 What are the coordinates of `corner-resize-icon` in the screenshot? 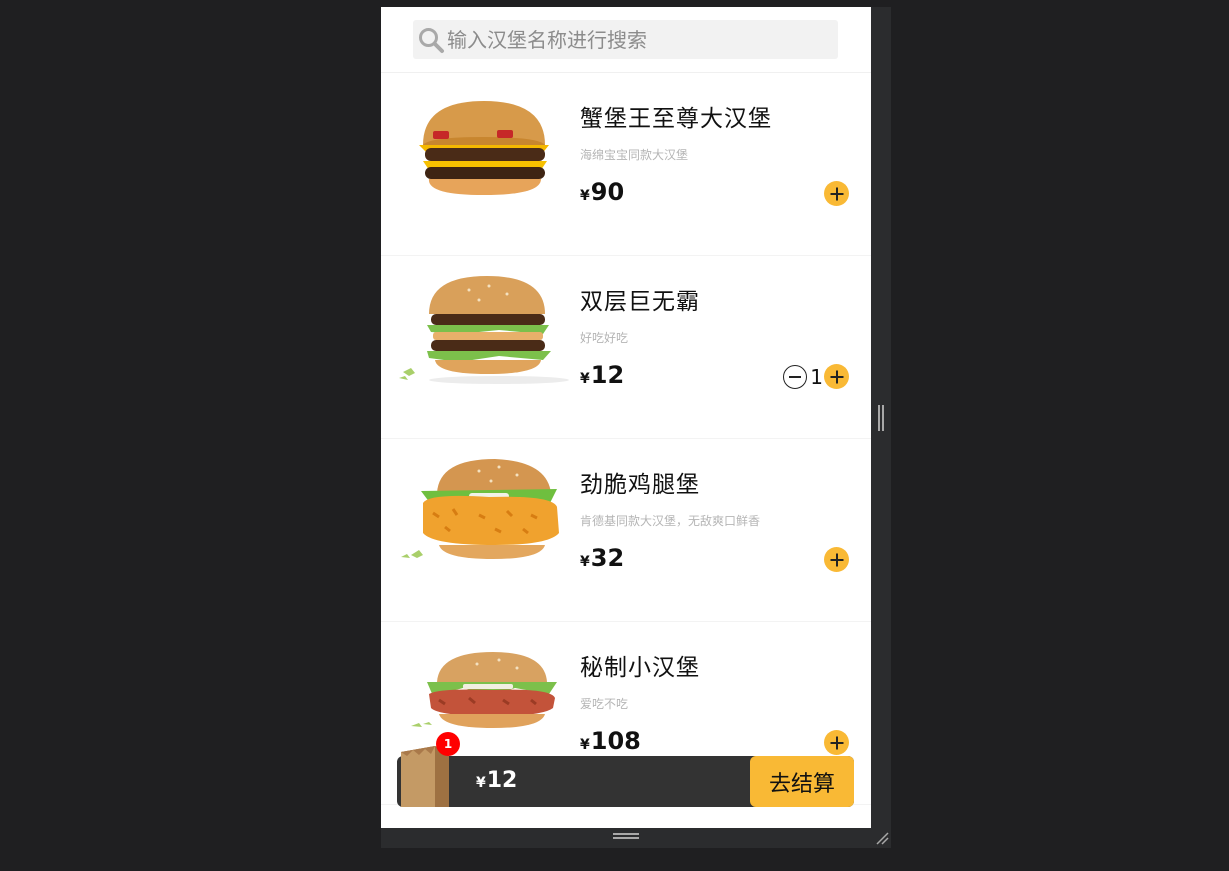 It's located at (882, 838).